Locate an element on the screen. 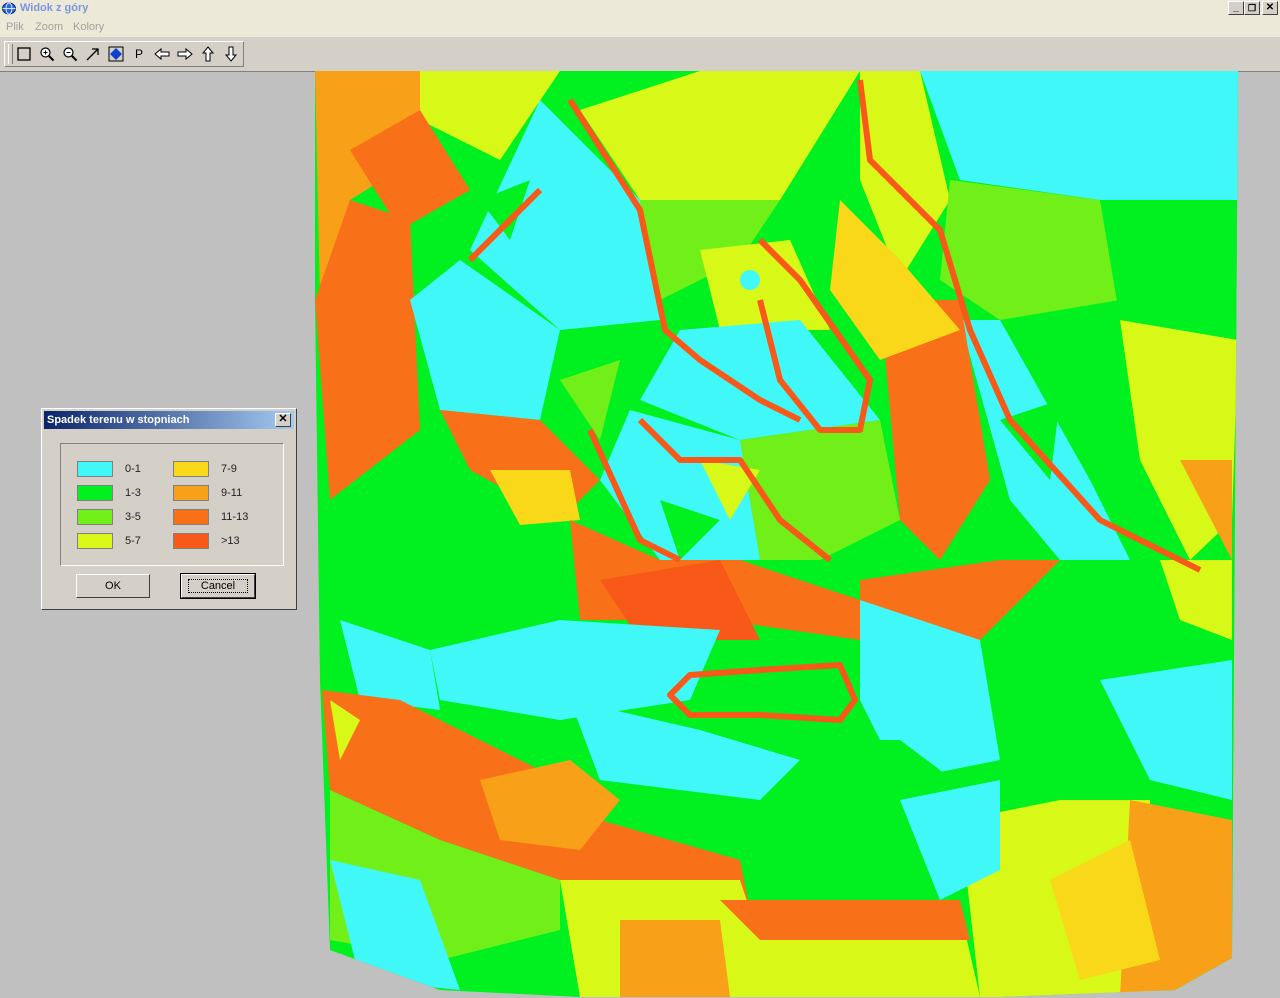 The image size is (1280, 998). zoom-out-icon is located at coordinates (70, 54).